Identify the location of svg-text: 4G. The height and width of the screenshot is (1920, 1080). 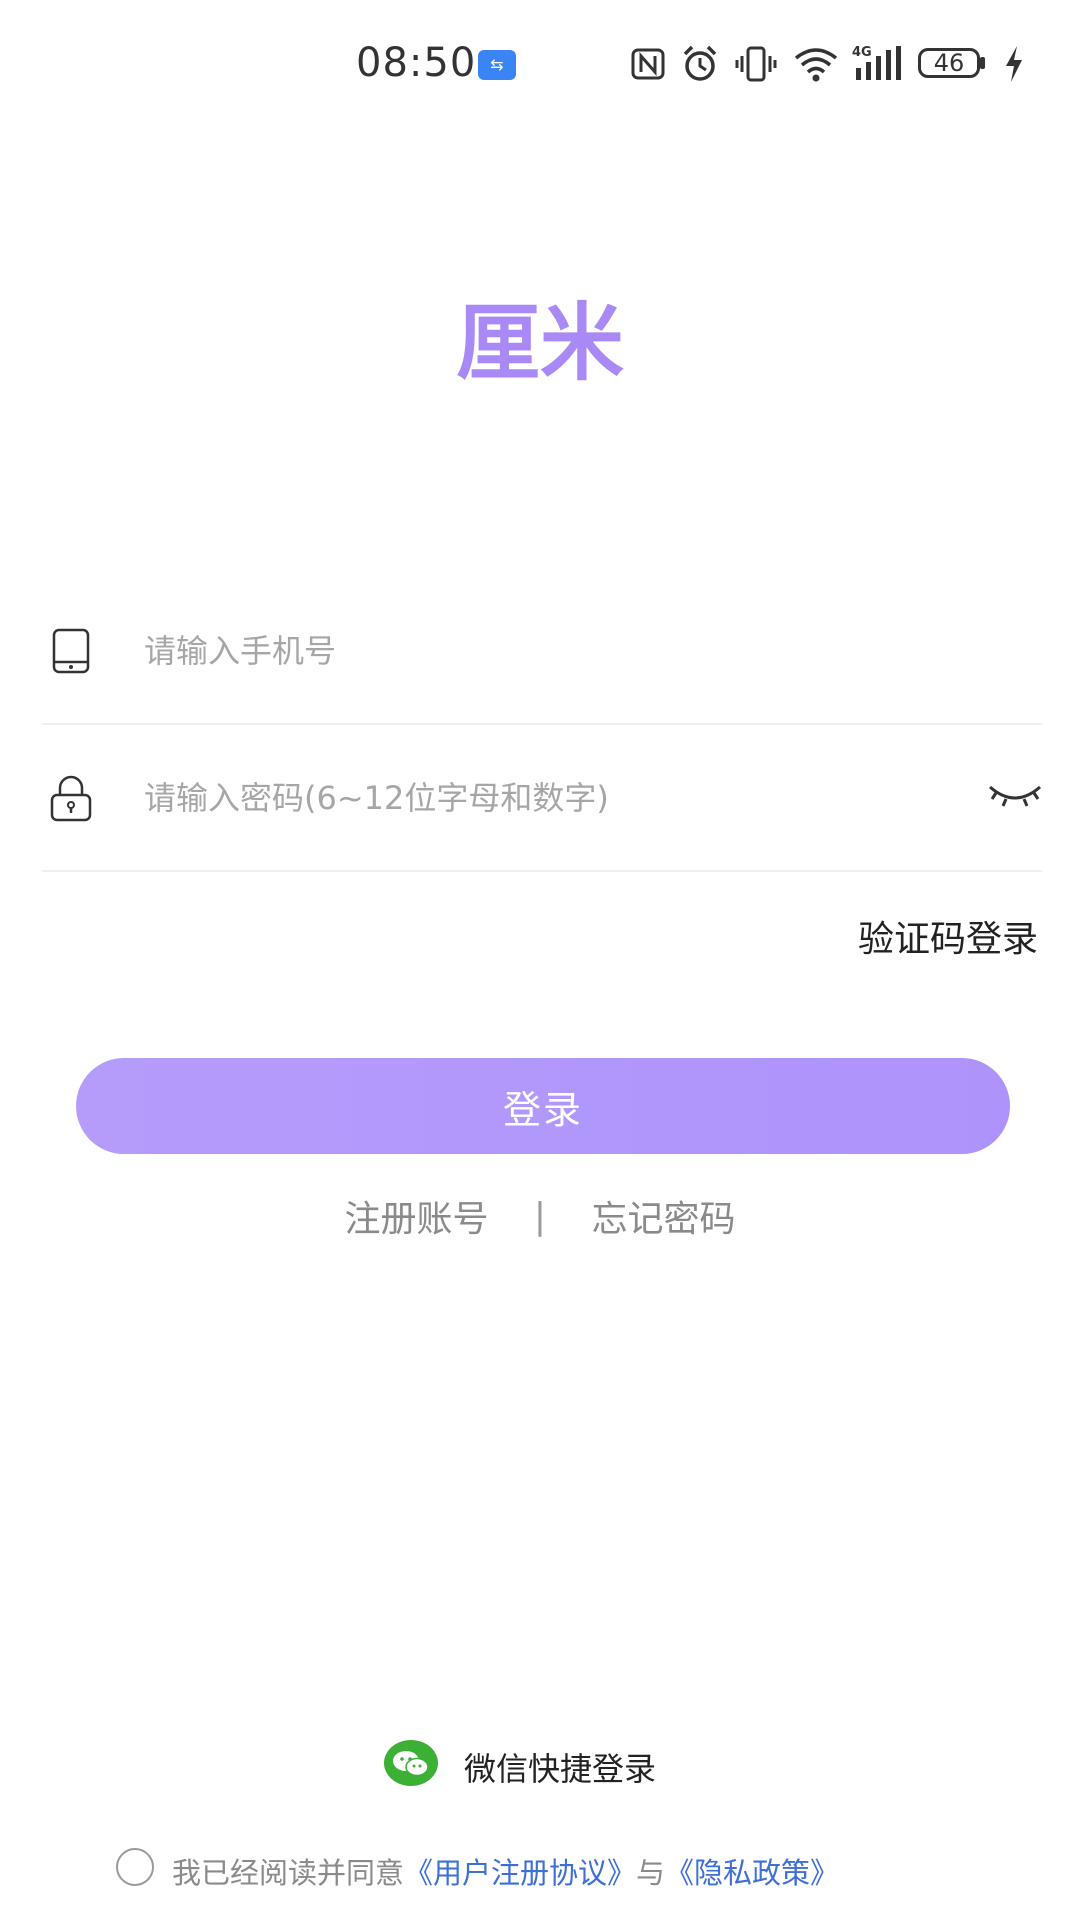
(862, 52).